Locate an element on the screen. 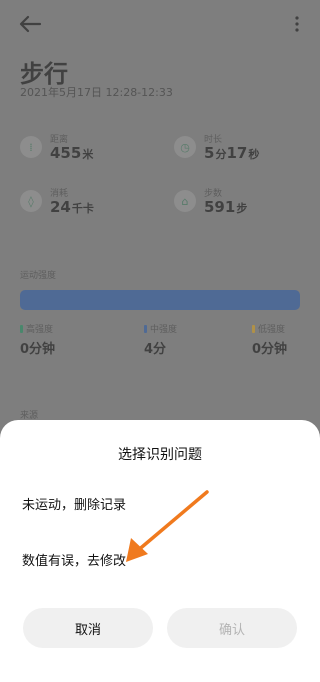  option-wrong-value: 数值有误，去修改 is located at coordinates (74, 559).